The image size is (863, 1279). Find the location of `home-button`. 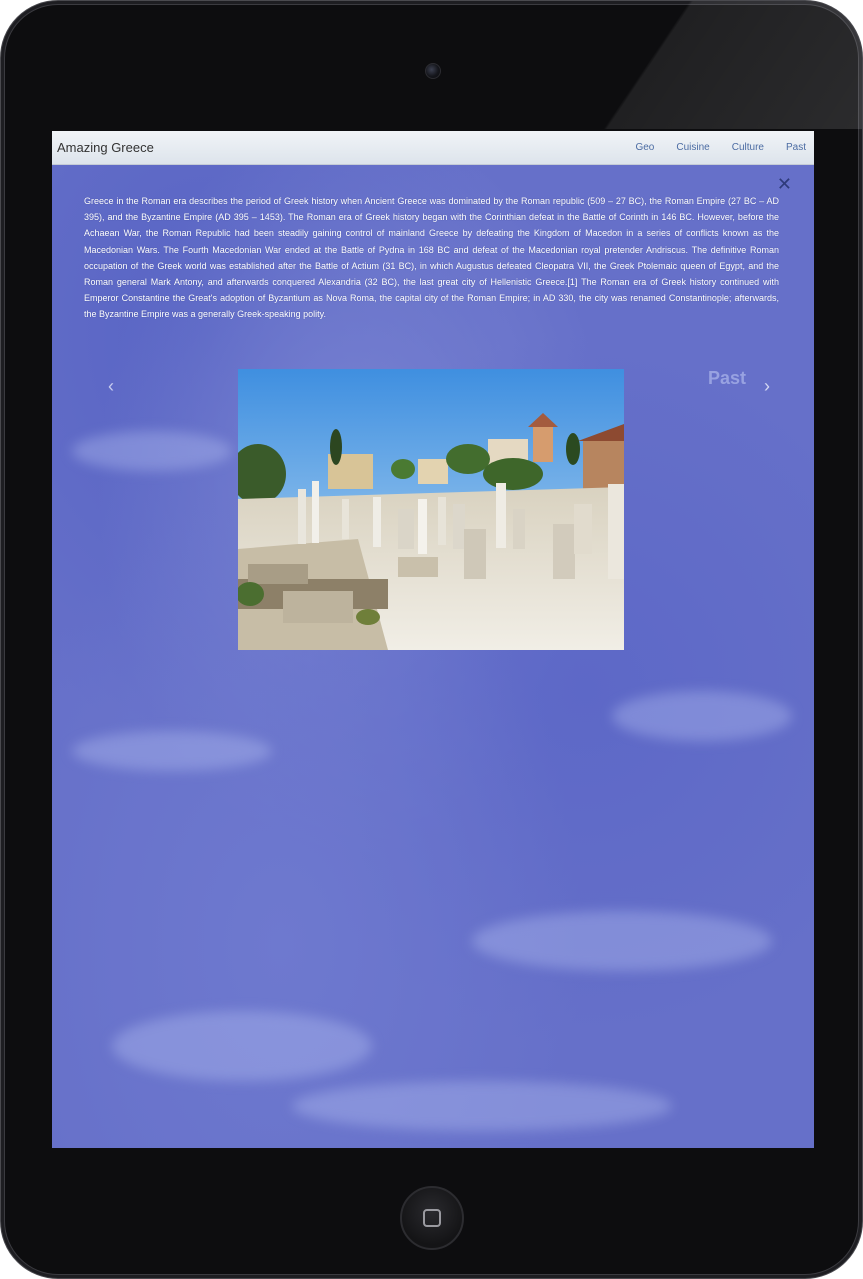

home-button is located at coordinates (432, 1218).